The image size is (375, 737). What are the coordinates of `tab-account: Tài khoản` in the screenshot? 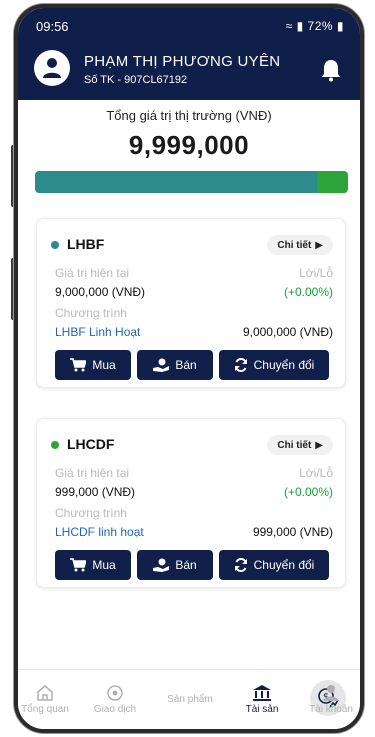 It's located at (328, 699).